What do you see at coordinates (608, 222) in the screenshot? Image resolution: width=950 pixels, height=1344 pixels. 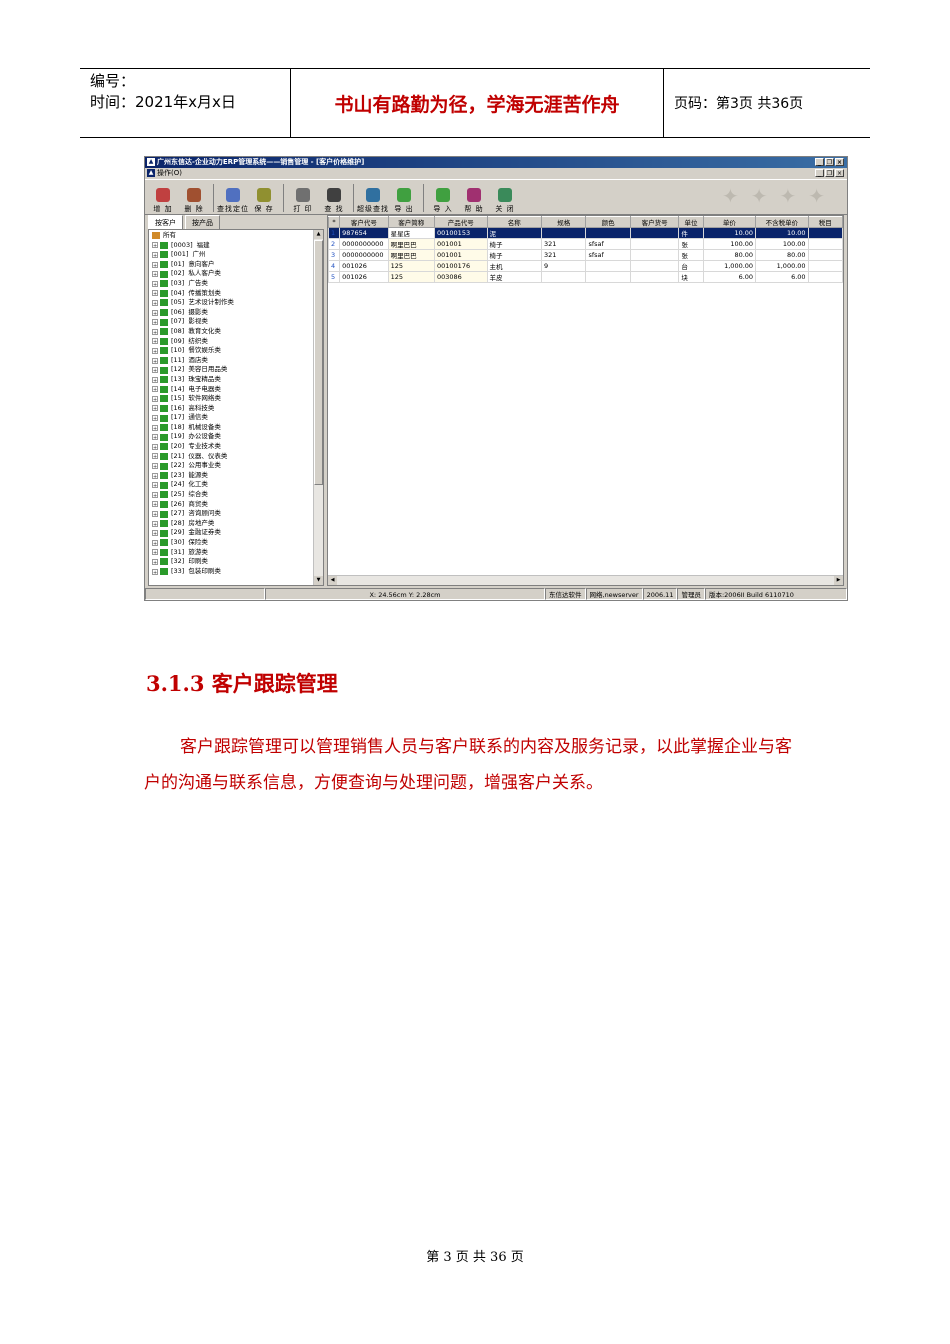 I see `column-header: 颜色` at bounding box center [608, 222].